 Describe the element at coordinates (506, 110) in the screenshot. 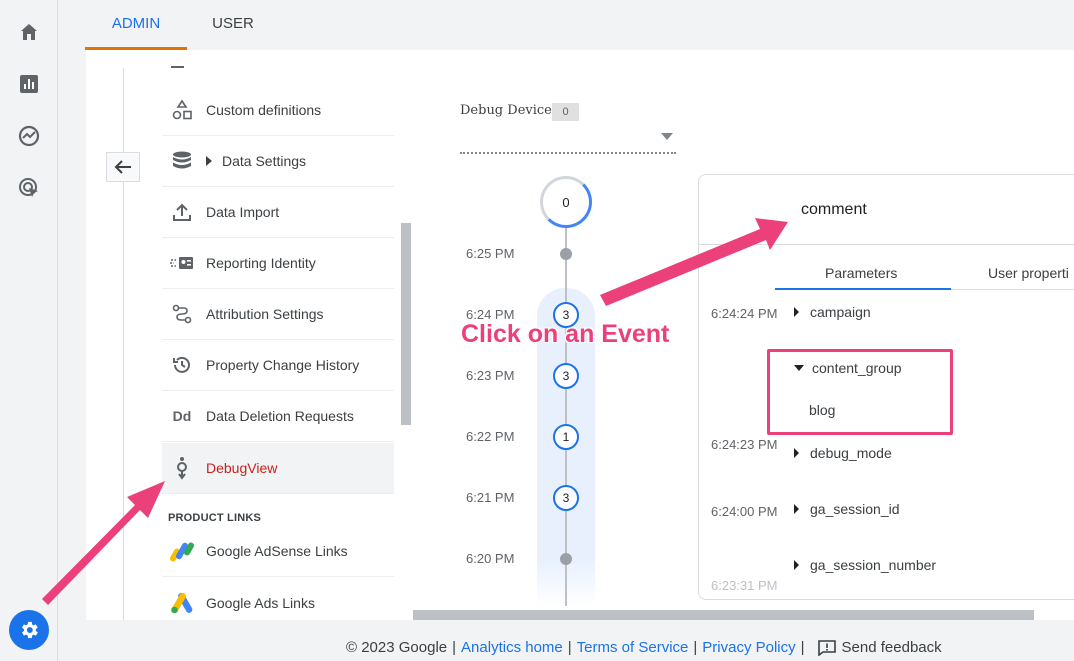

I see `debug-device-label: Debug Device` at that location.